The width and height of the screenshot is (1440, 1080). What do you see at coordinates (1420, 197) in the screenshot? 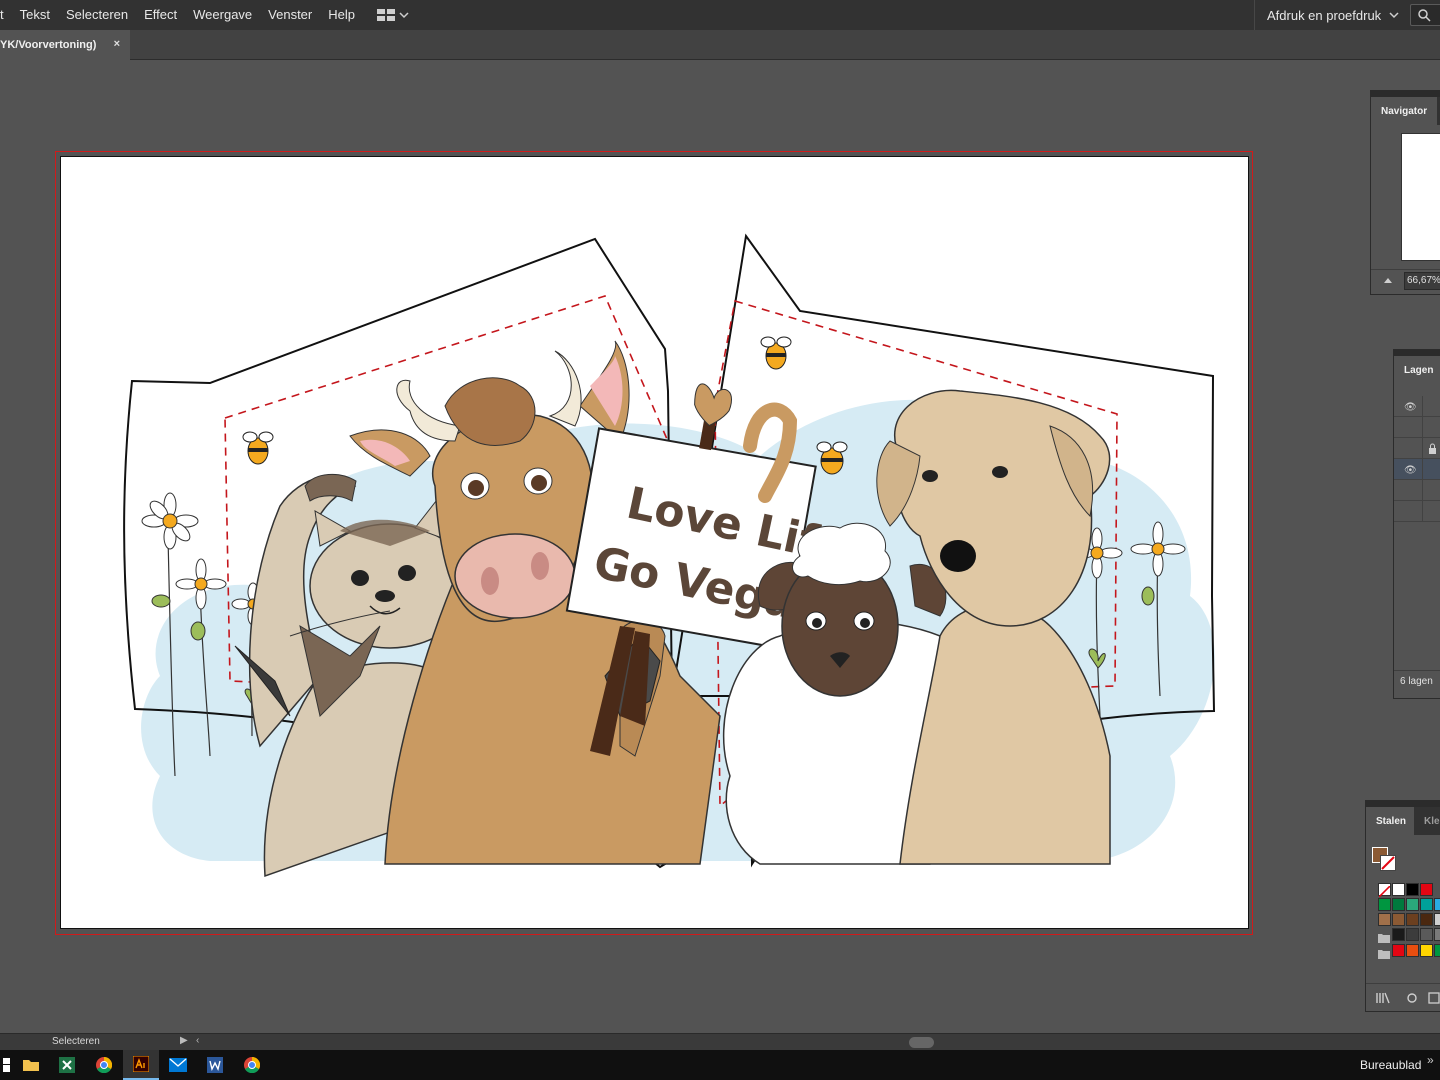
I see `navigator-preview` at bounding box center [1420, 197].